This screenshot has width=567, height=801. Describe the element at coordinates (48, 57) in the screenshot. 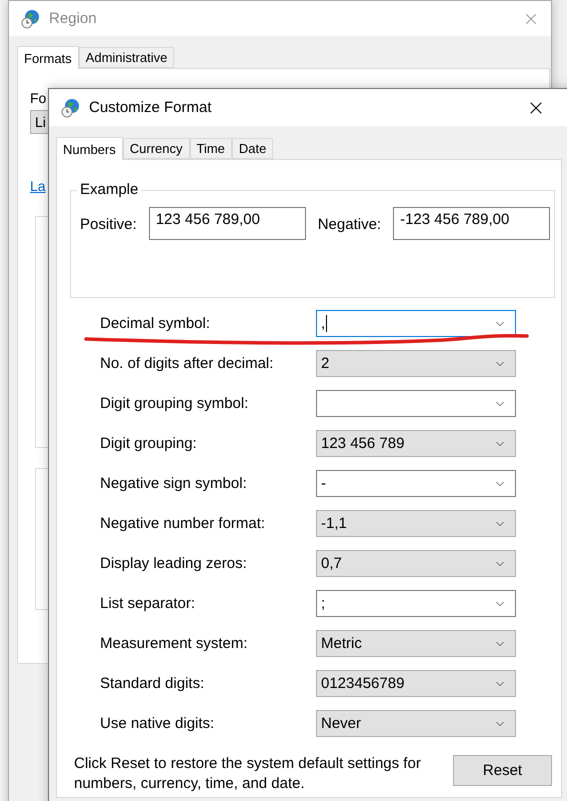

I see `tab: Formats` at that location.